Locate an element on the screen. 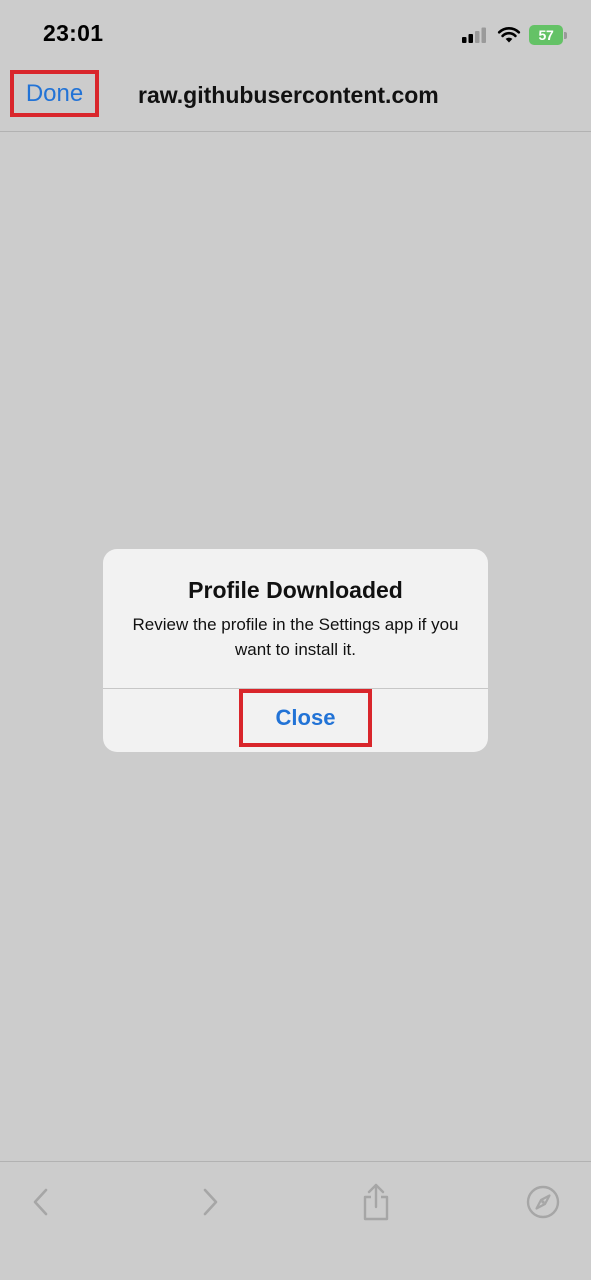 This screenshot has width=591, height=1280. compass-icon is located at coordinates (543, 1202).